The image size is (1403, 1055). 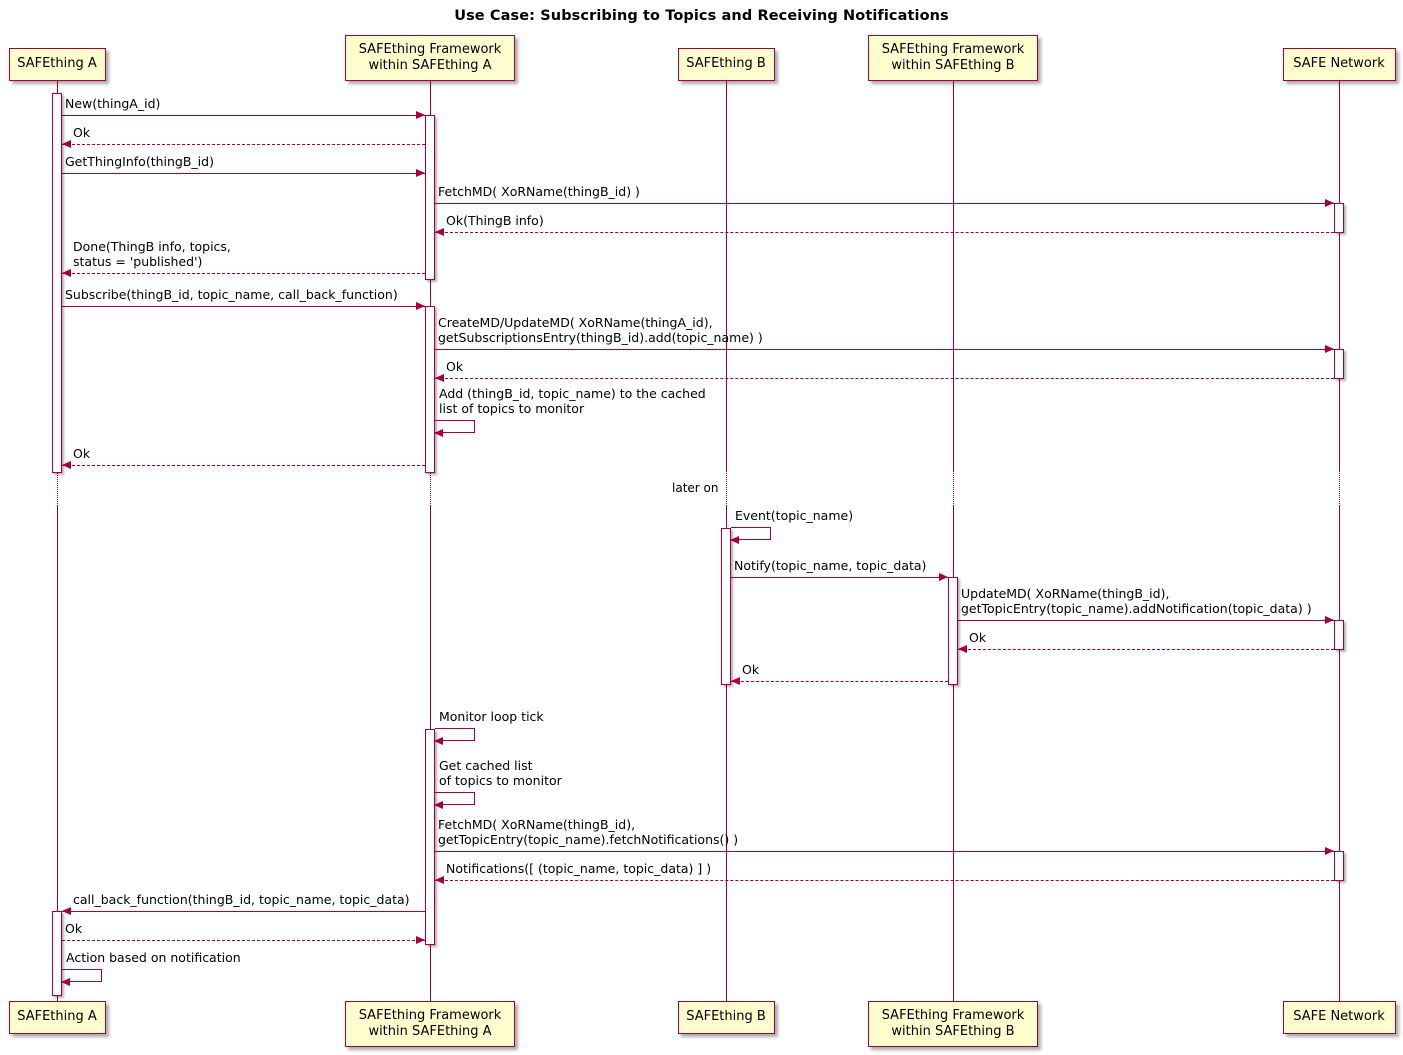 I want to click on activation-bar-thingB, so click(x=726, y=606).